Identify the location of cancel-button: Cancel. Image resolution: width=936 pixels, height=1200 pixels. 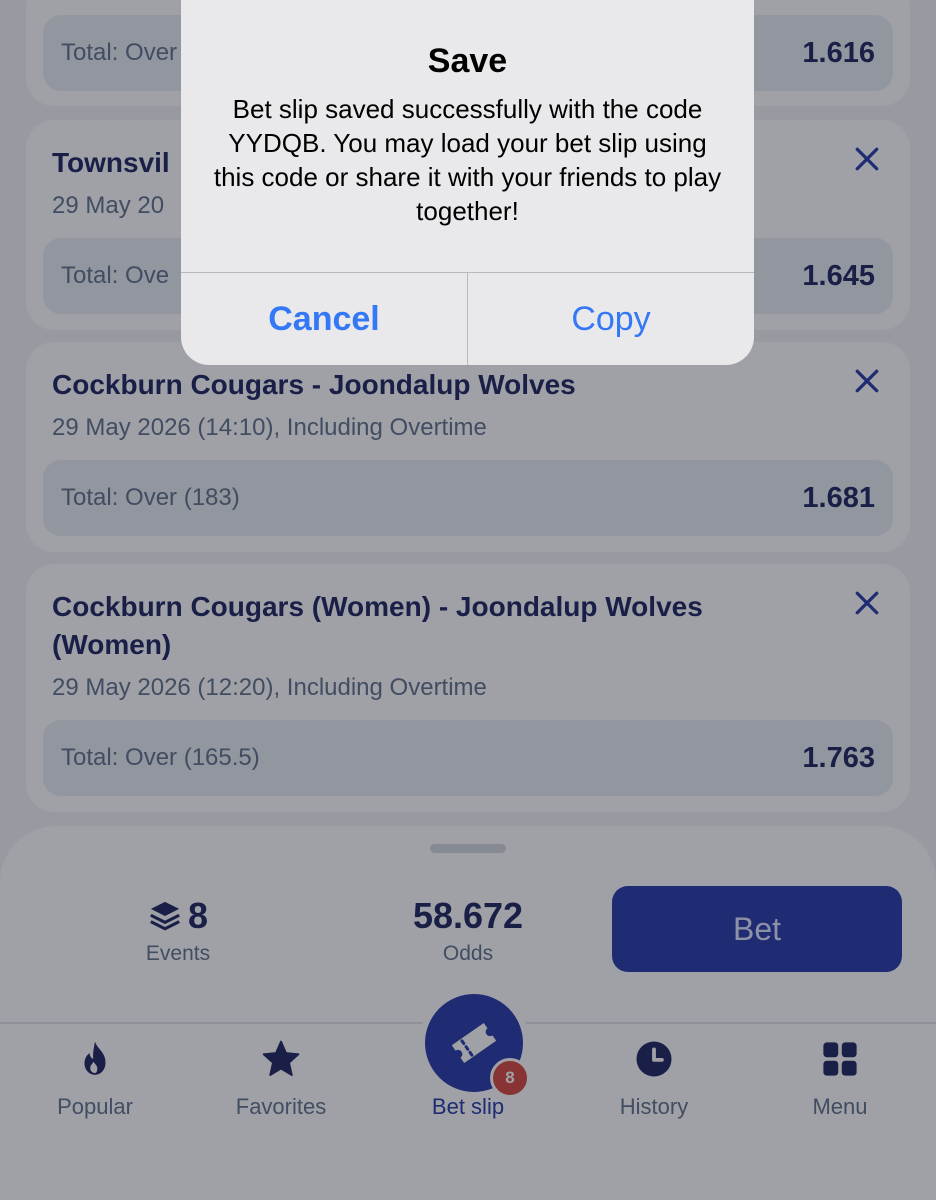
(324, 319).